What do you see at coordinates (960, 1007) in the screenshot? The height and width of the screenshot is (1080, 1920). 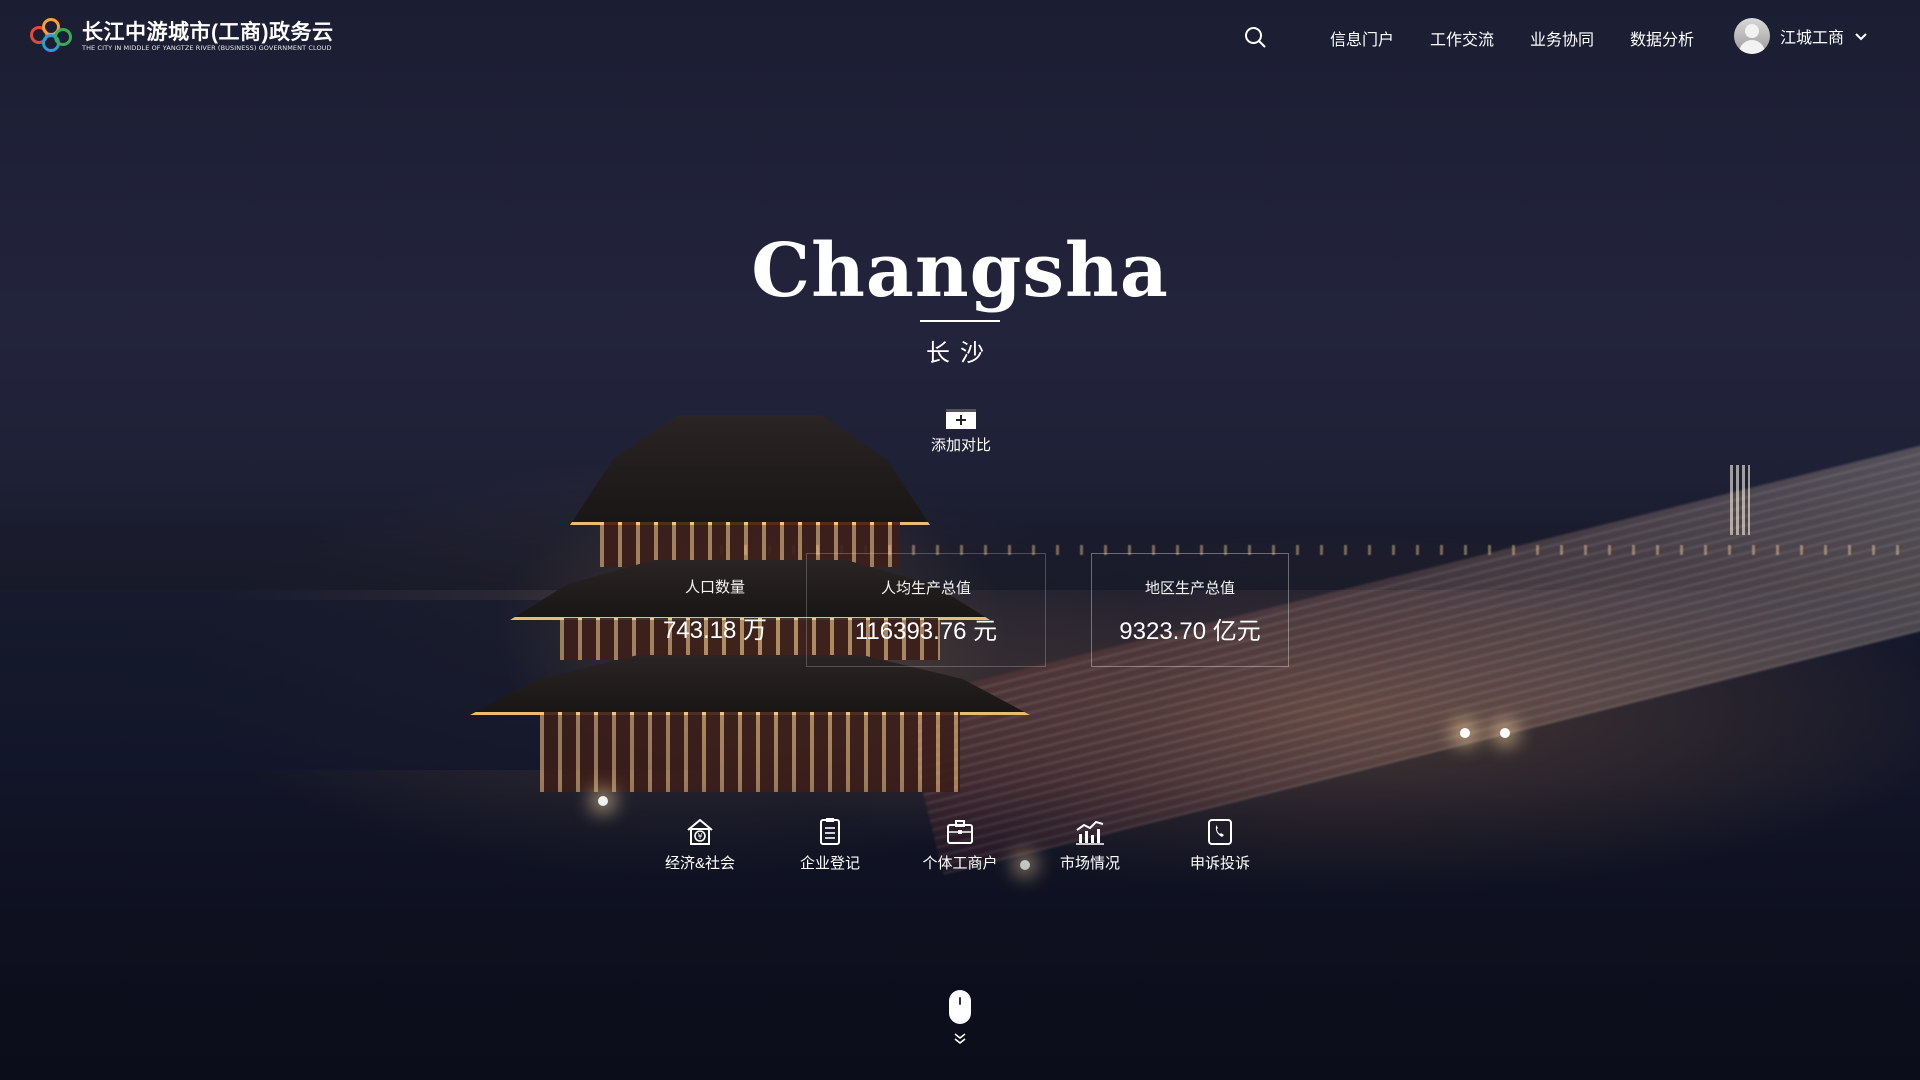 I see `mouse-icon` at bounding box center [960, 1007].